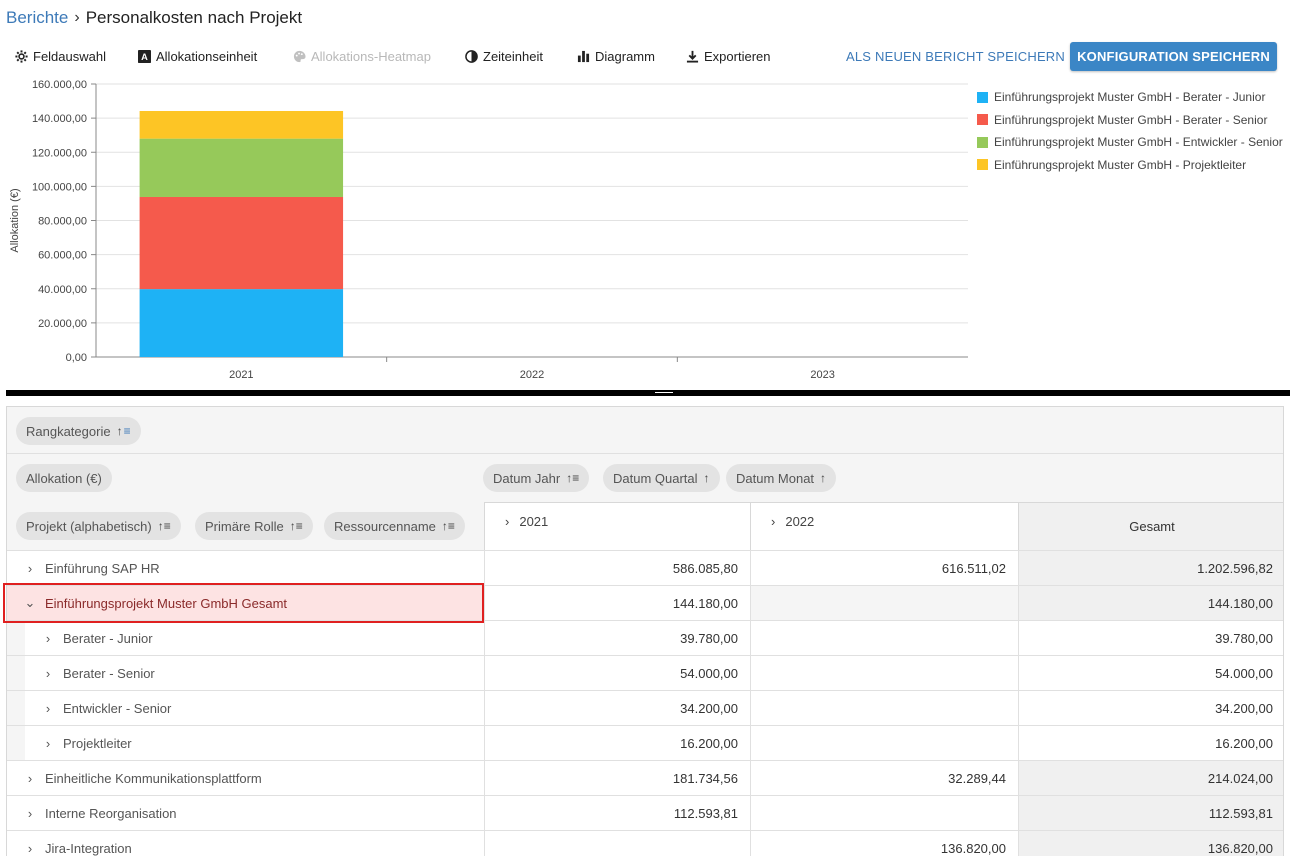  I want to click on field-select-button: Feldauswahl, so click(60, 56).